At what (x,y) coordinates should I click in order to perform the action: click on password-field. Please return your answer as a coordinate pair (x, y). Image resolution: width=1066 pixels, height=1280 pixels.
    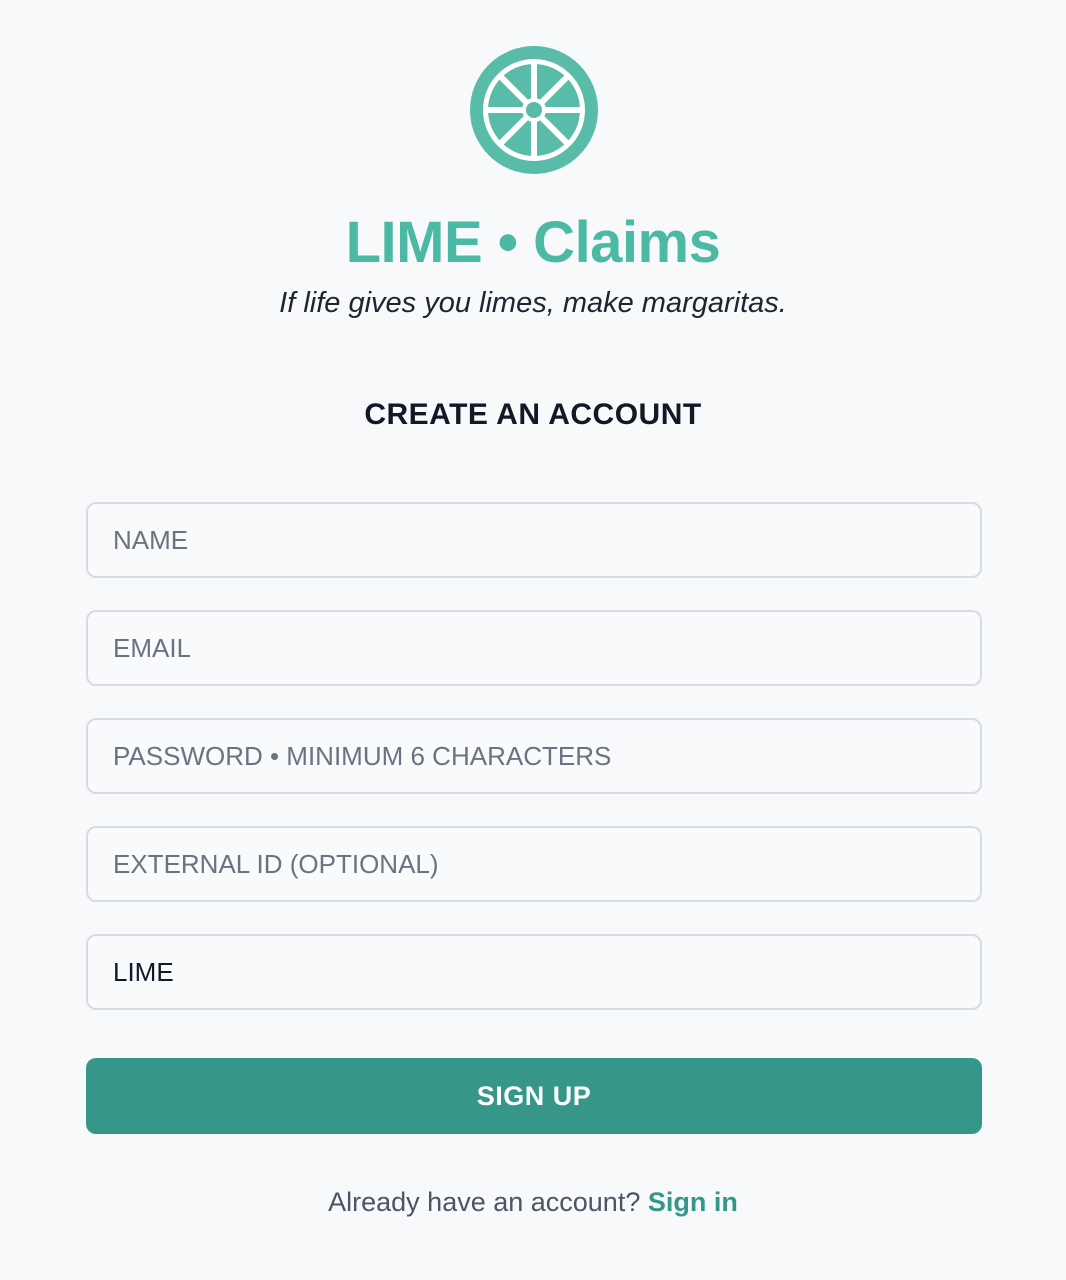
    Looking at the image, I should click on (534, 756).